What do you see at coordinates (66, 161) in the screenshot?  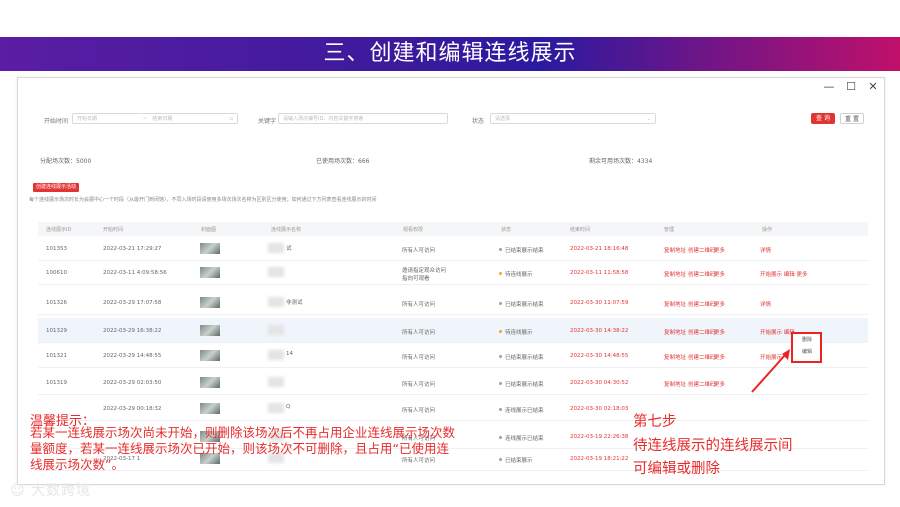 I see `allocated-count: 分配场次数：5000` at bounding box center [66, 161].